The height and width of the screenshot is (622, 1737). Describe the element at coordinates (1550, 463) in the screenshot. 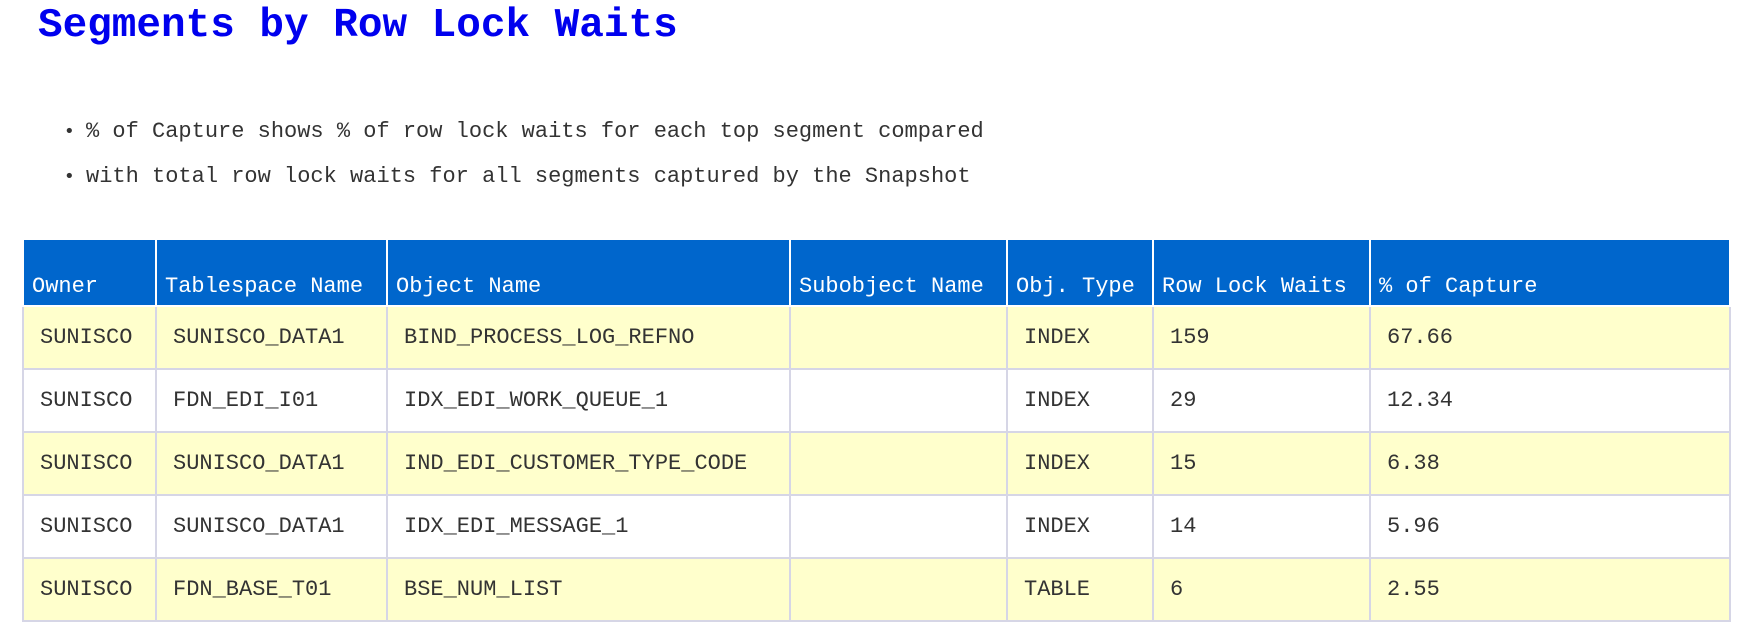

I see `cell-percent-of-capture: 6.38` at that location.